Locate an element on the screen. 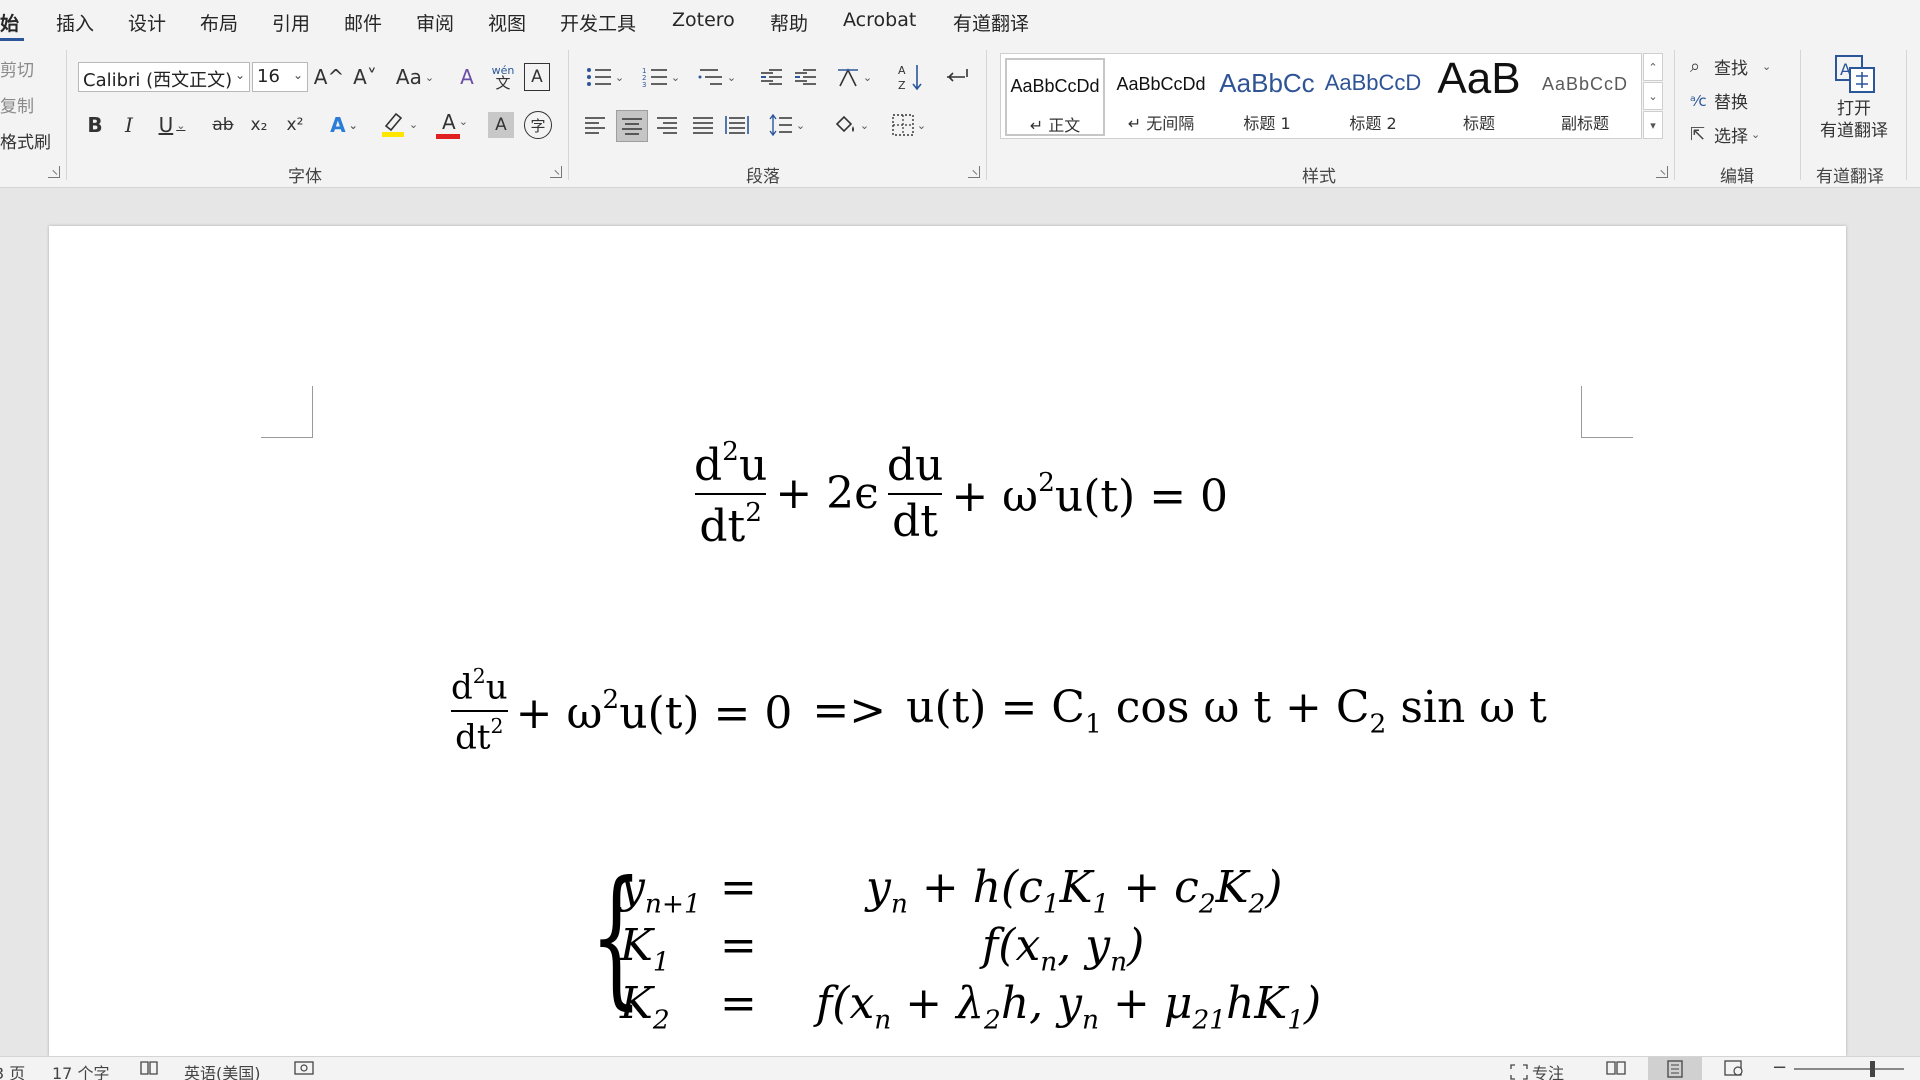 The width and height of the screenshot is (1920, 1080). change-case-label: Aa is located at coordinates (408, 77).